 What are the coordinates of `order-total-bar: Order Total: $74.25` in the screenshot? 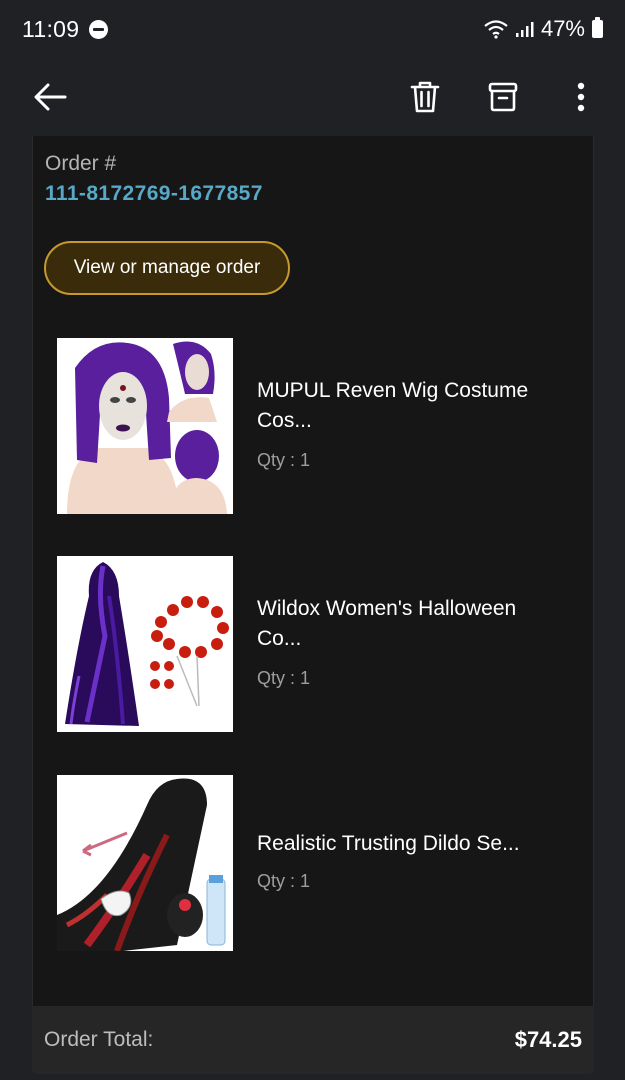 It's located at (313, 1040).